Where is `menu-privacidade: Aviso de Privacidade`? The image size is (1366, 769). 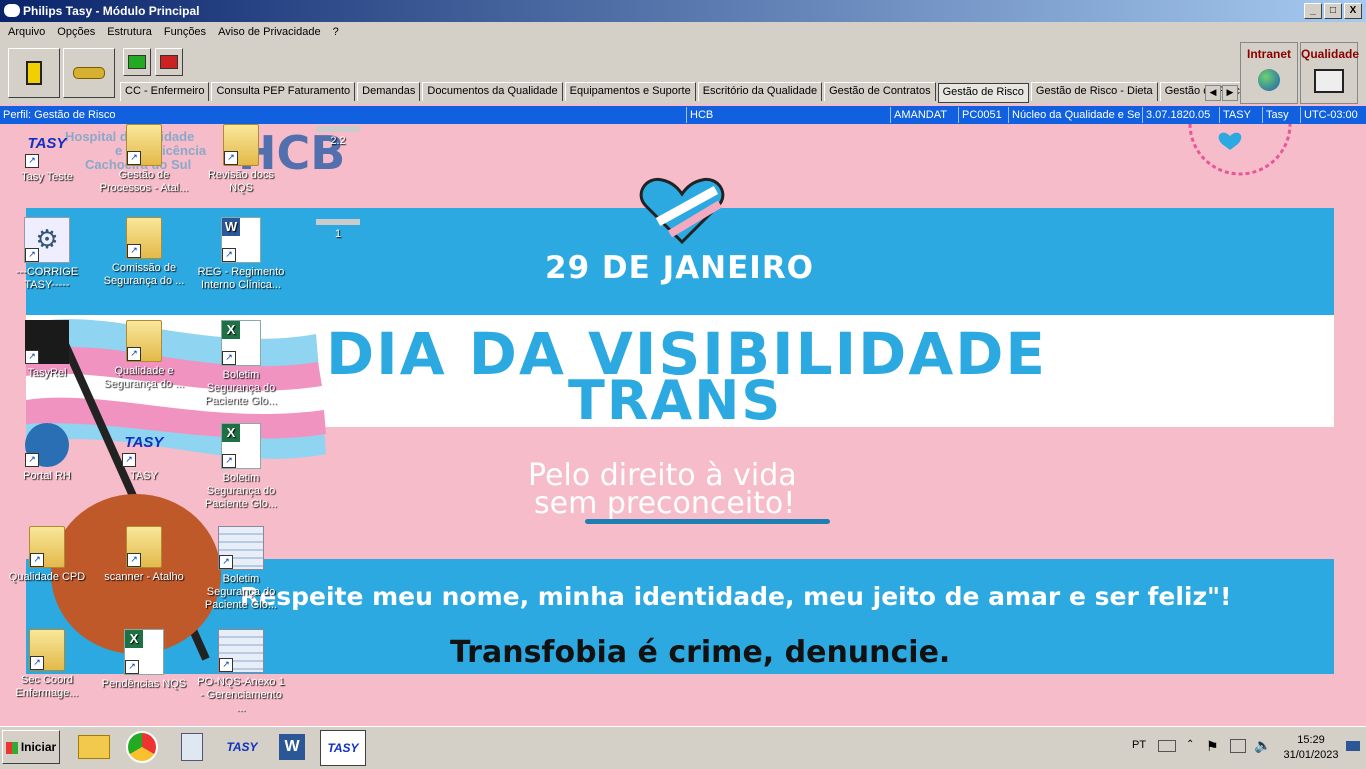 menu-privacidade: Aviso de Privacidade is located at coordinates (269, 32).